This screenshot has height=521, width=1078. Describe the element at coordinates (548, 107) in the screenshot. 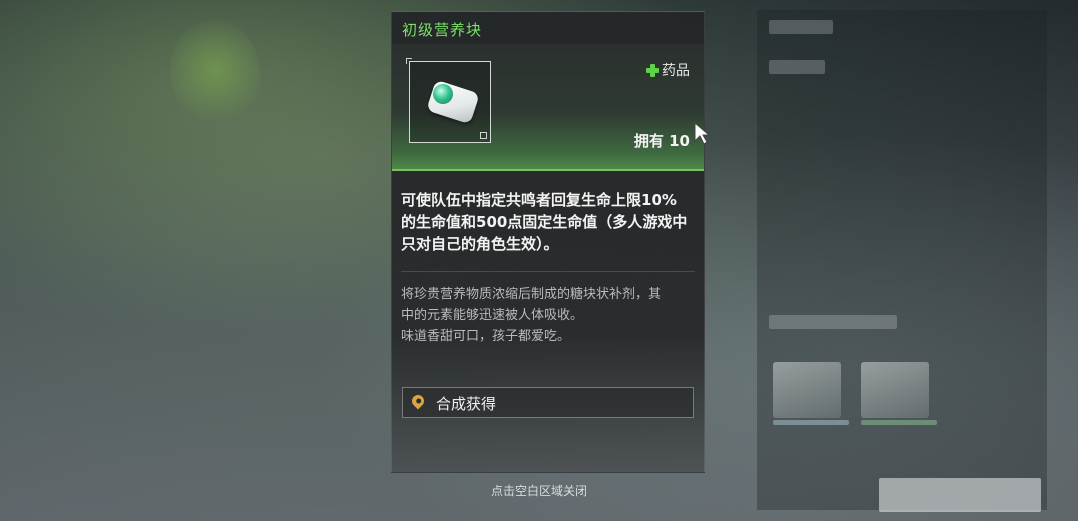

I see `item-hero-banner: 药品 拥有 10` at that location.